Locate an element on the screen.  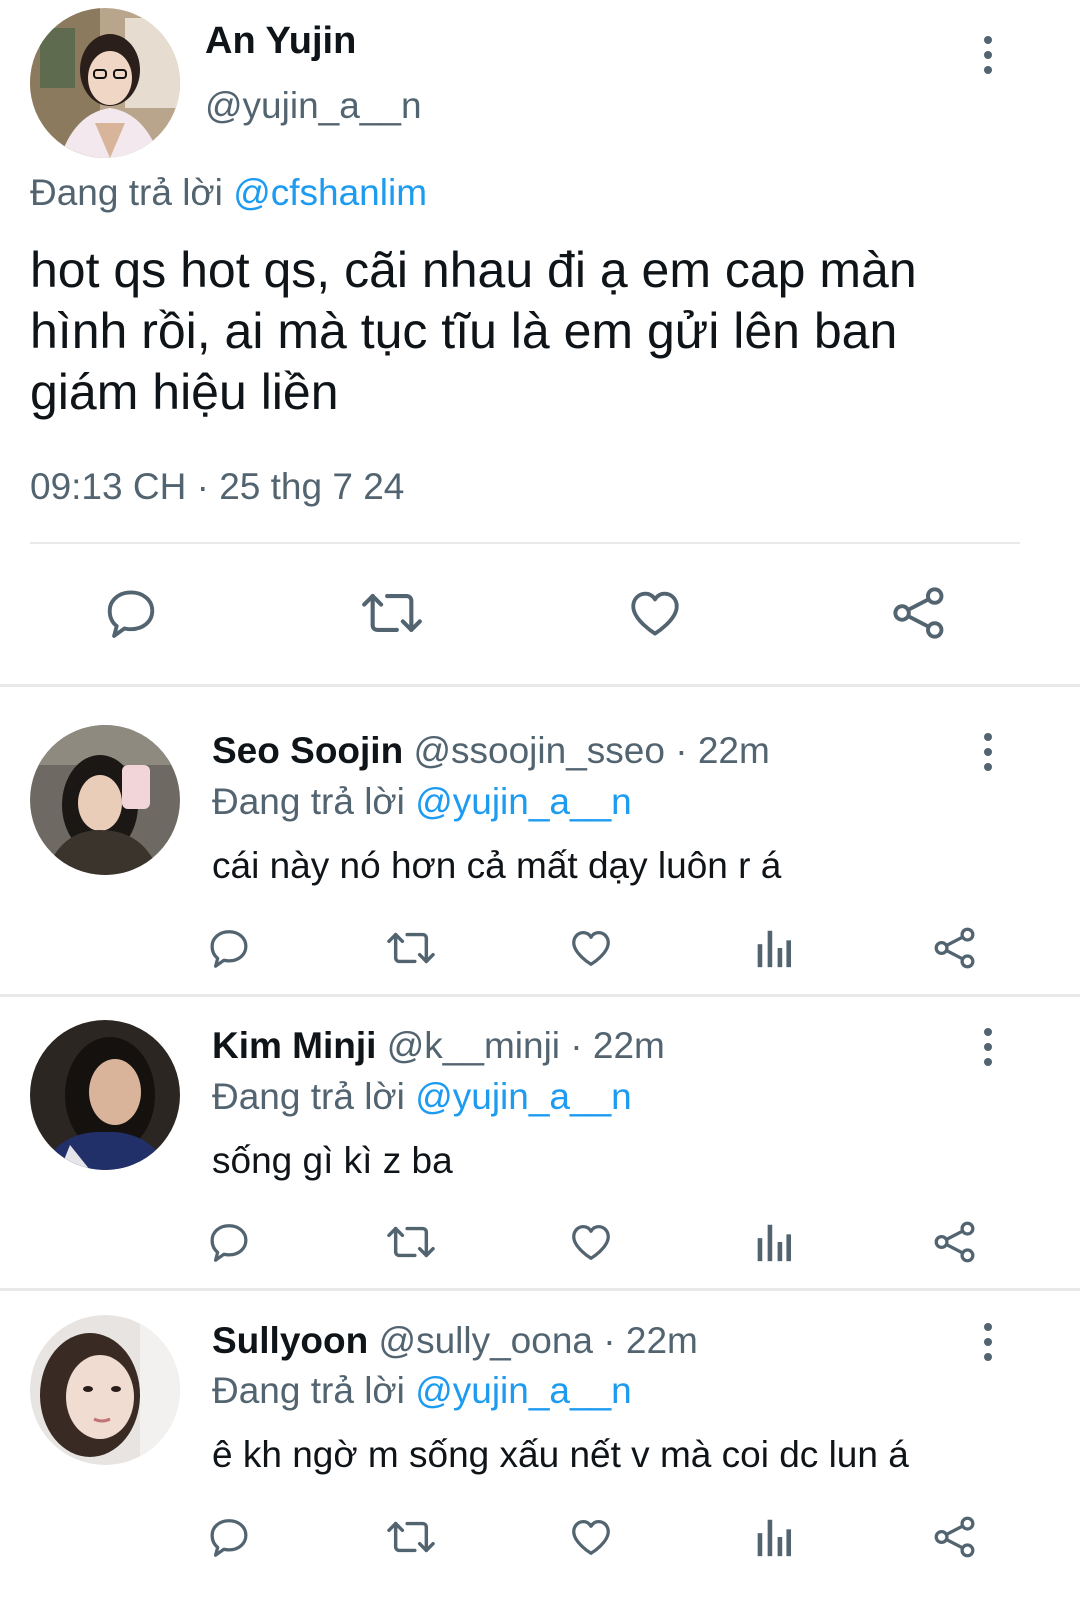
tweet-text-line: hot qs hot qs, cãi nhau đi ạ em cap màn is located at coordinates (473, 270).